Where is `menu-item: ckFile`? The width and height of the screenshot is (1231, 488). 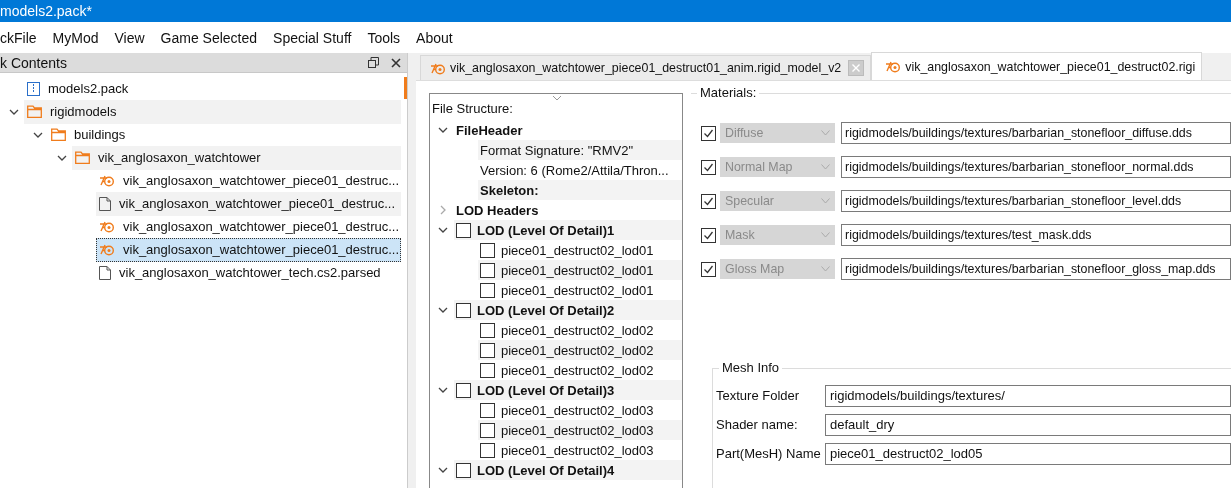
menu-item: ckFile is located at coordinates (22, 37).